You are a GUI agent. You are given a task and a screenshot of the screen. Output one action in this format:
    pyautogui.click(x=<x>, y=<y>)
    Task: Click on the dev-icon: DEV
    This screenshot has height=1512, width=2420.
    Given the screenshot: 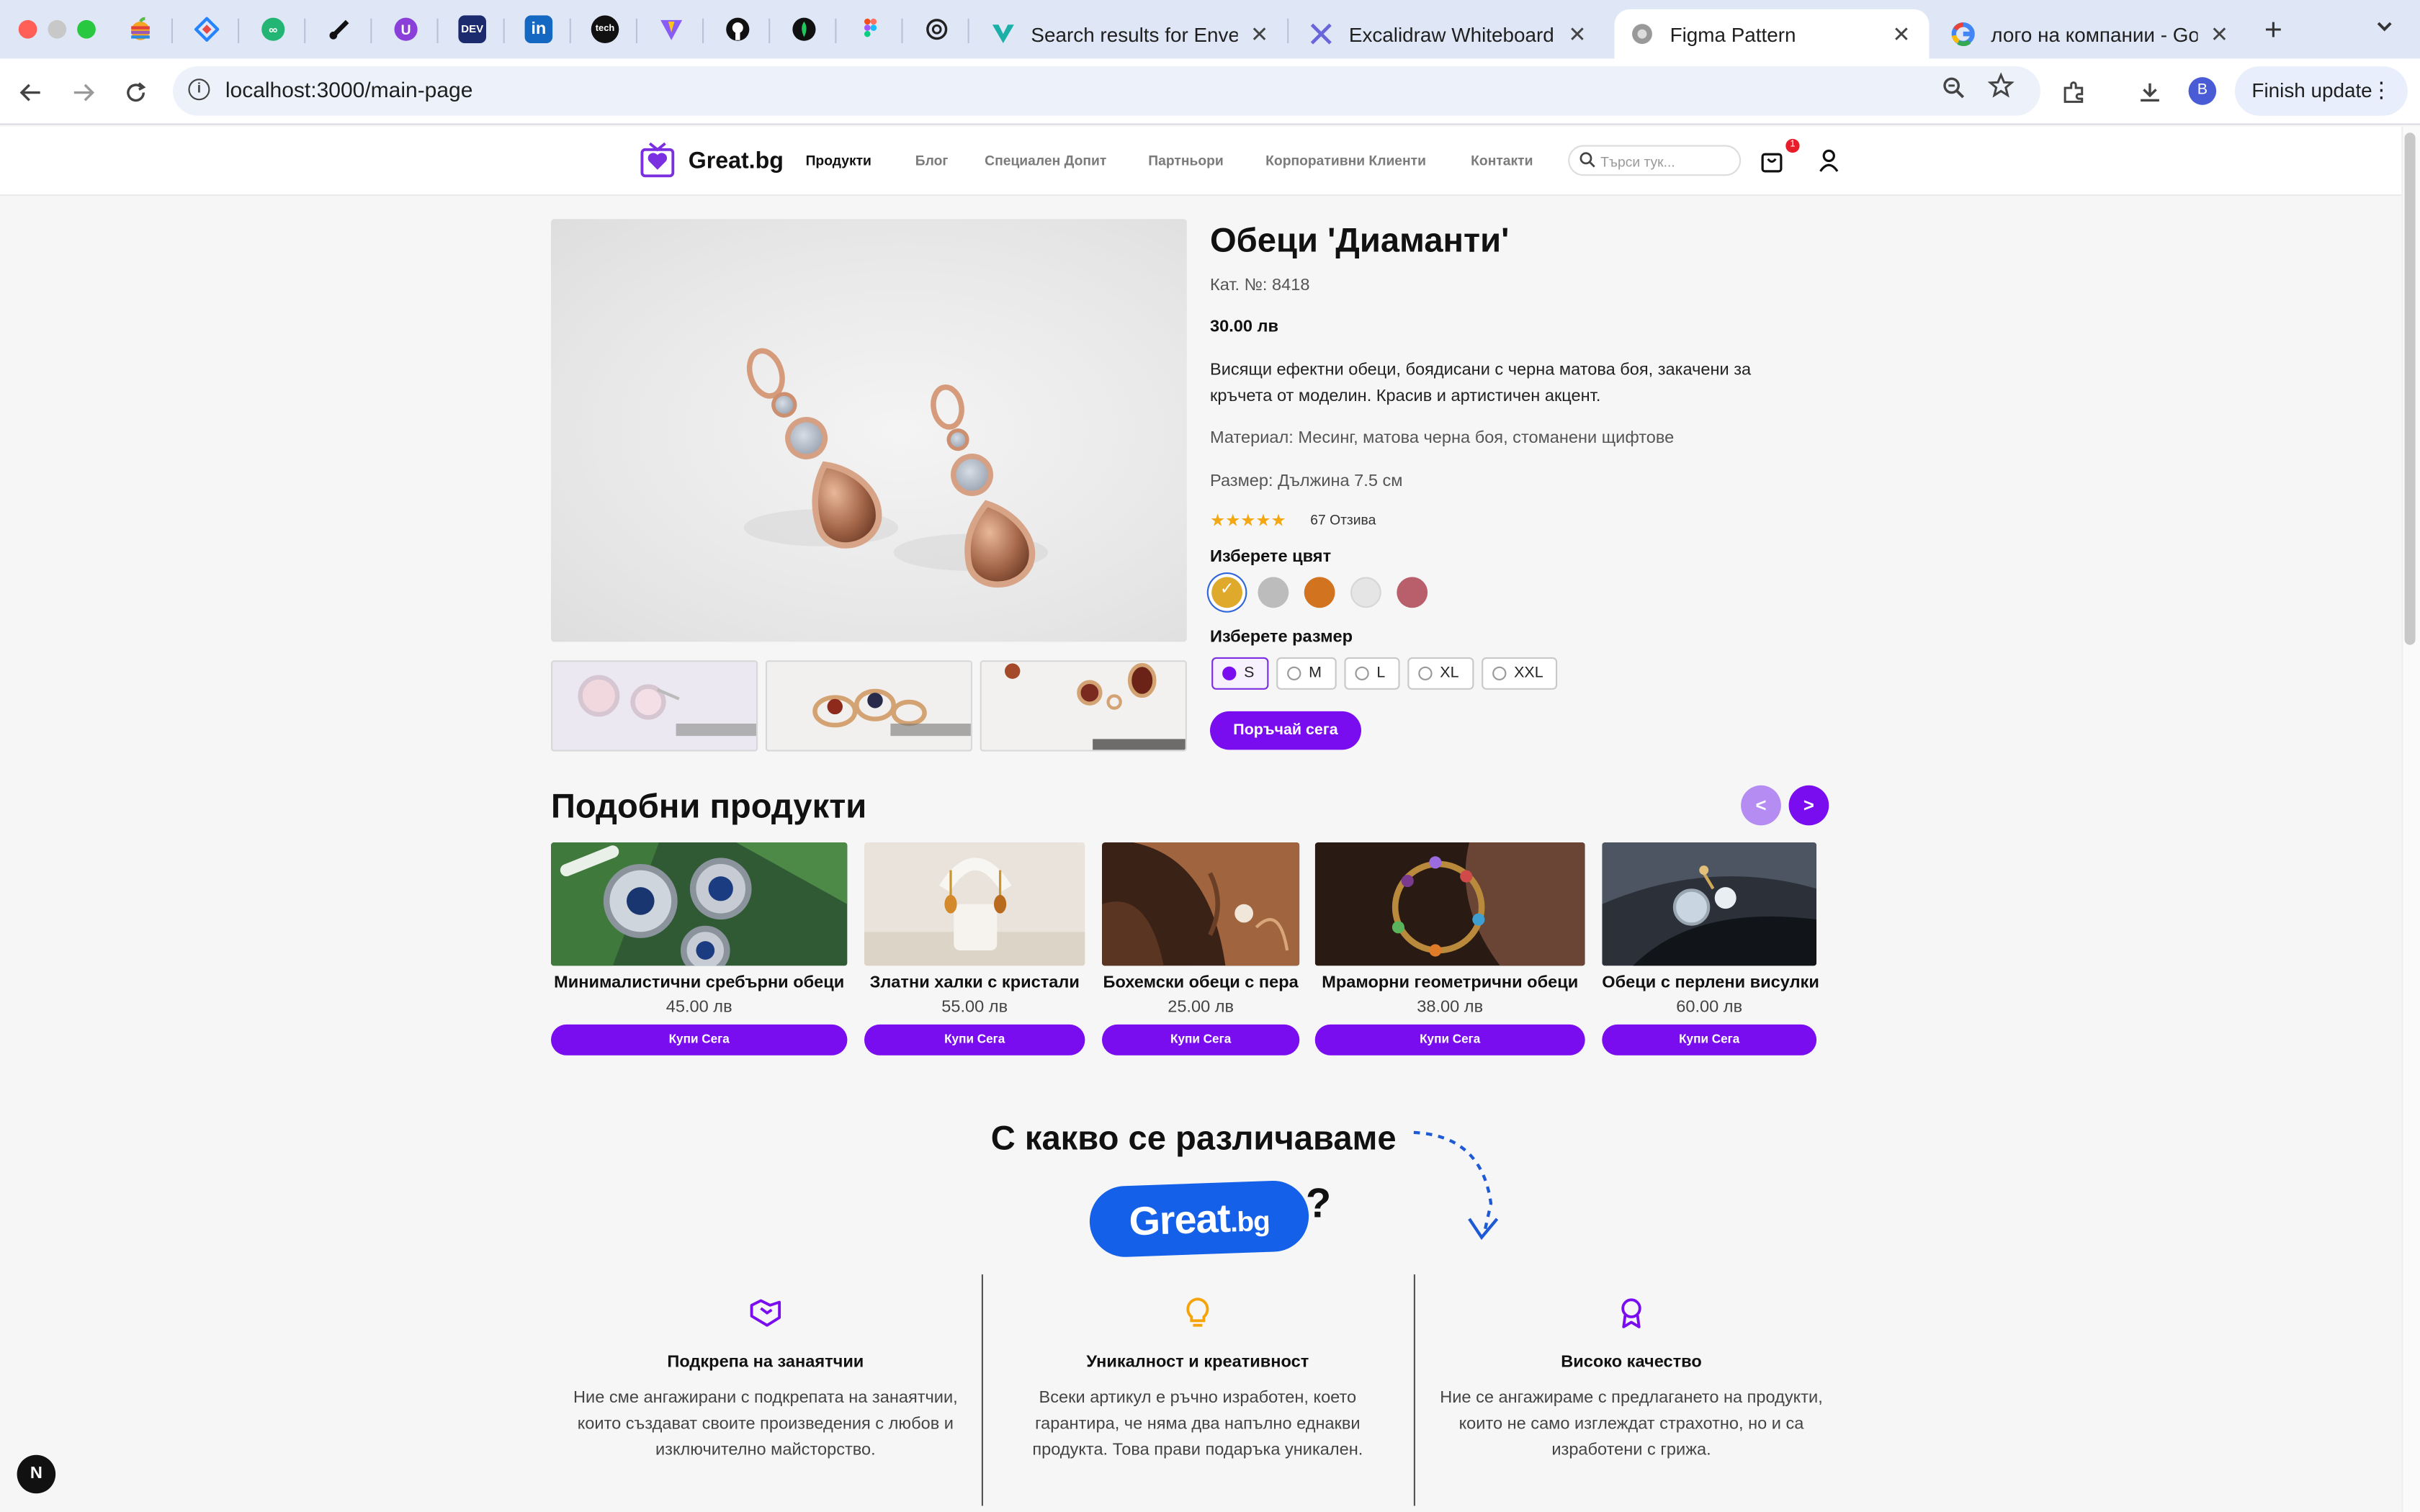 What is the action you would take?
    pyautogui.click(x=472, y=29)
    